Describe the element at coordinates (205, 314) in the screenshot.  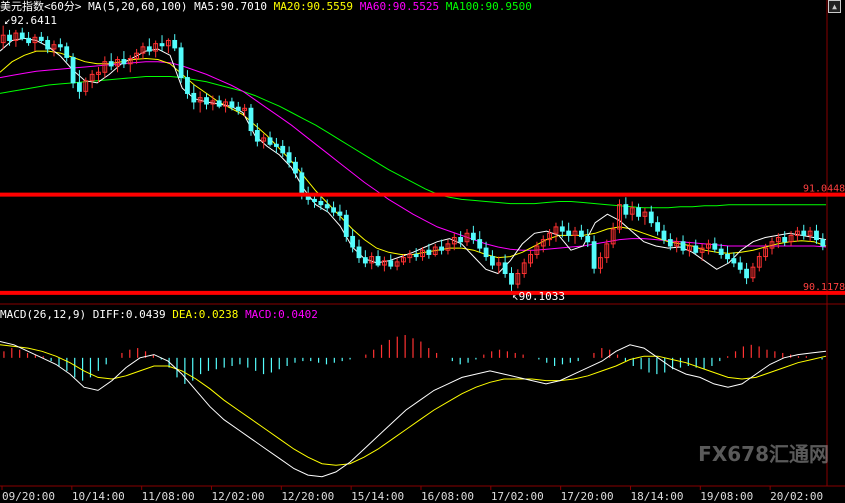
I see `dea-value: DEA:0.0238` at that location.